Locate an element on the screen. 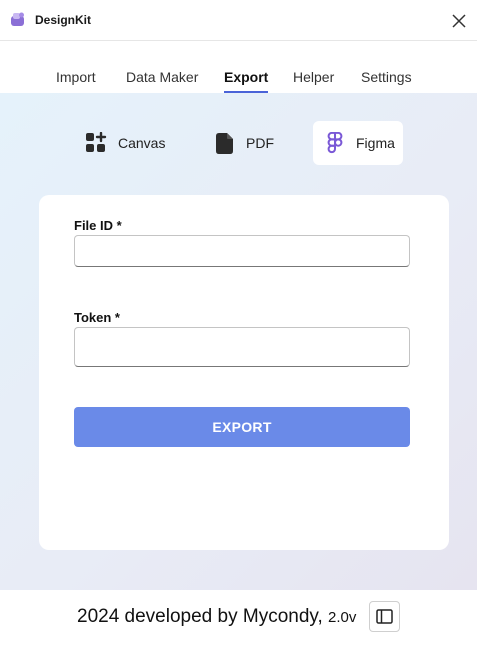 This screenshot has width=477, height=647. app-title: DesignKit is located at coordinates (63, 20).